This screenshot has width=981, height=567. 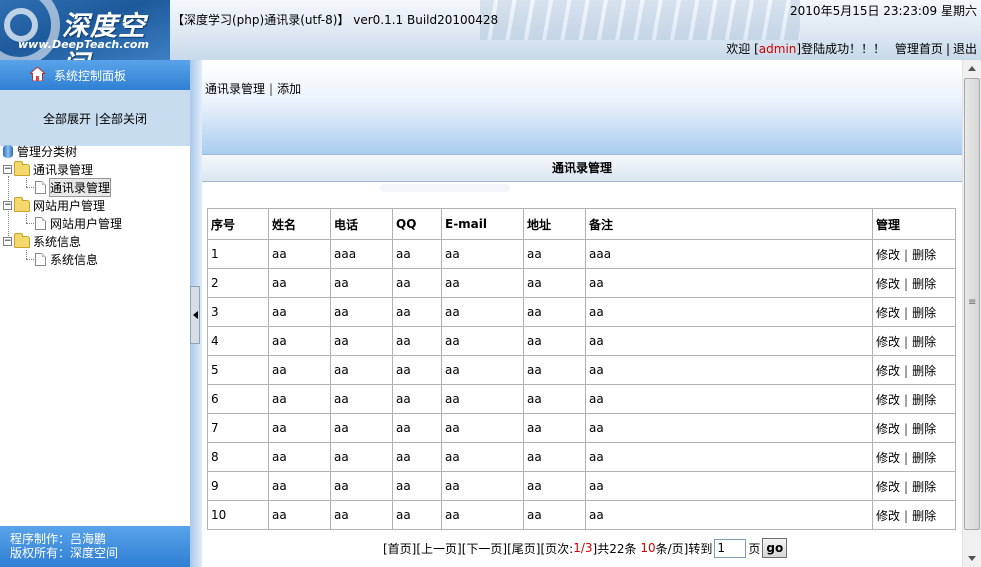 I want to click on table-row: 1 aa aaa aa aa aa aaa 修改 | 删除, so click(x=581, y=254).